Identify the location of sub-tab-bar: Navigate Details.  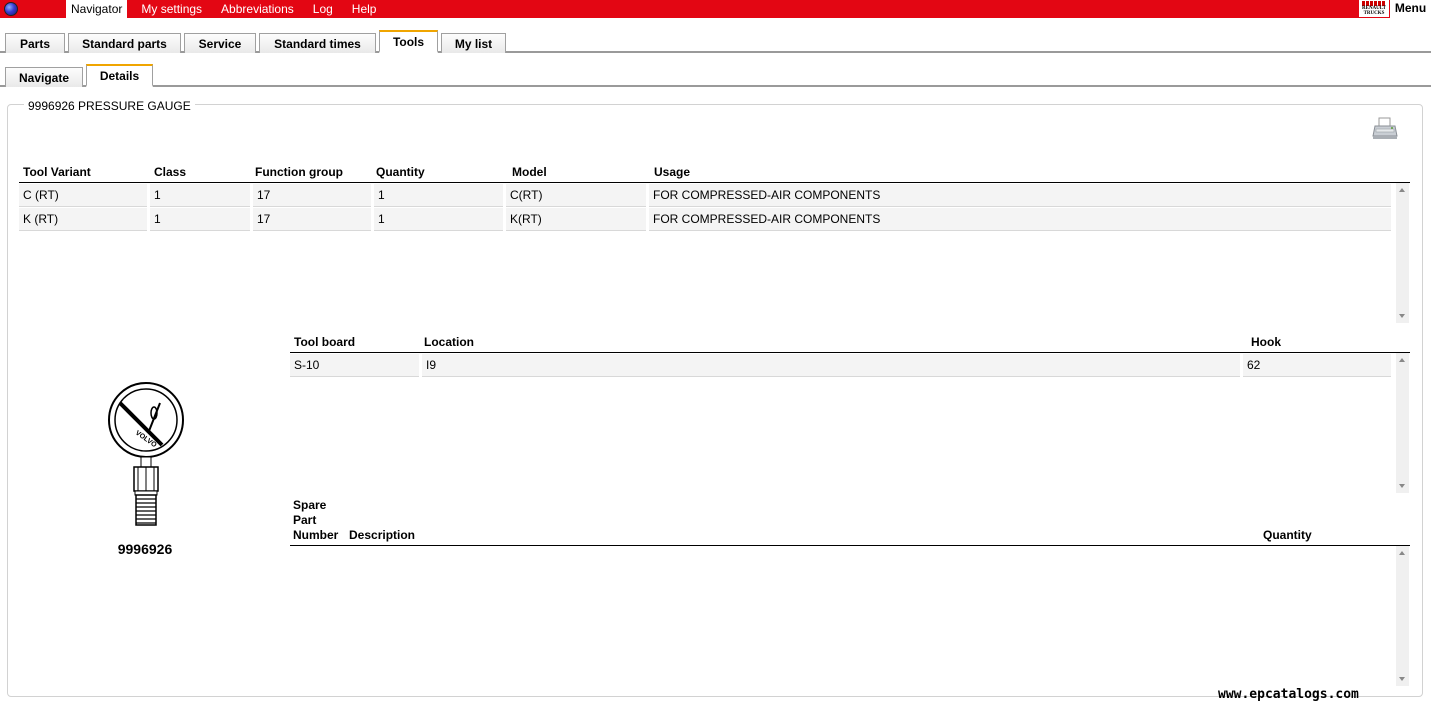
(715, 75).